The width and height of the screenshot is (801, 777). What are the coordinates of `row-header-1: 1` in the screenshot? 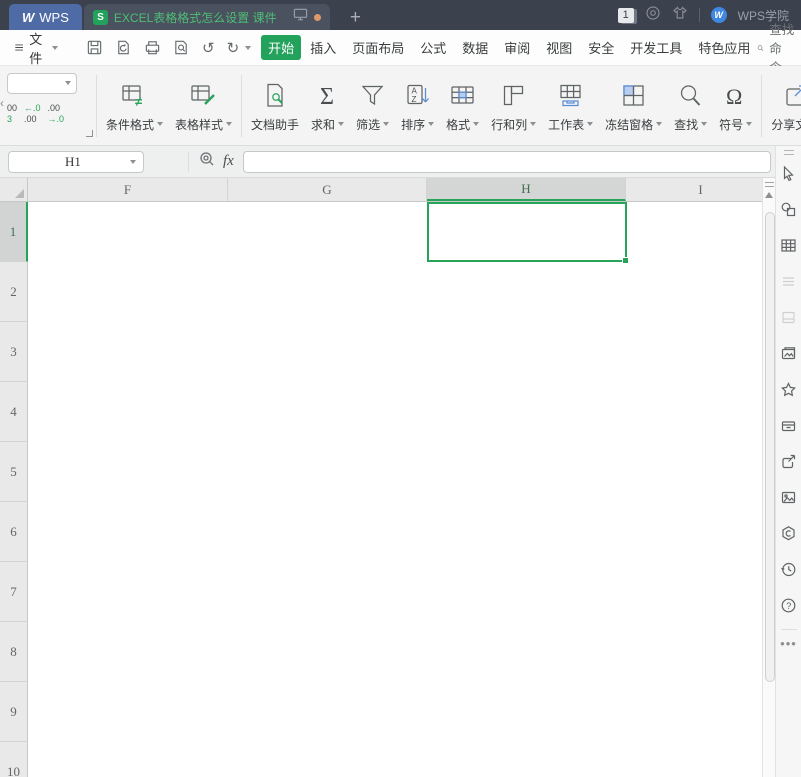 It's located at (14, 232).